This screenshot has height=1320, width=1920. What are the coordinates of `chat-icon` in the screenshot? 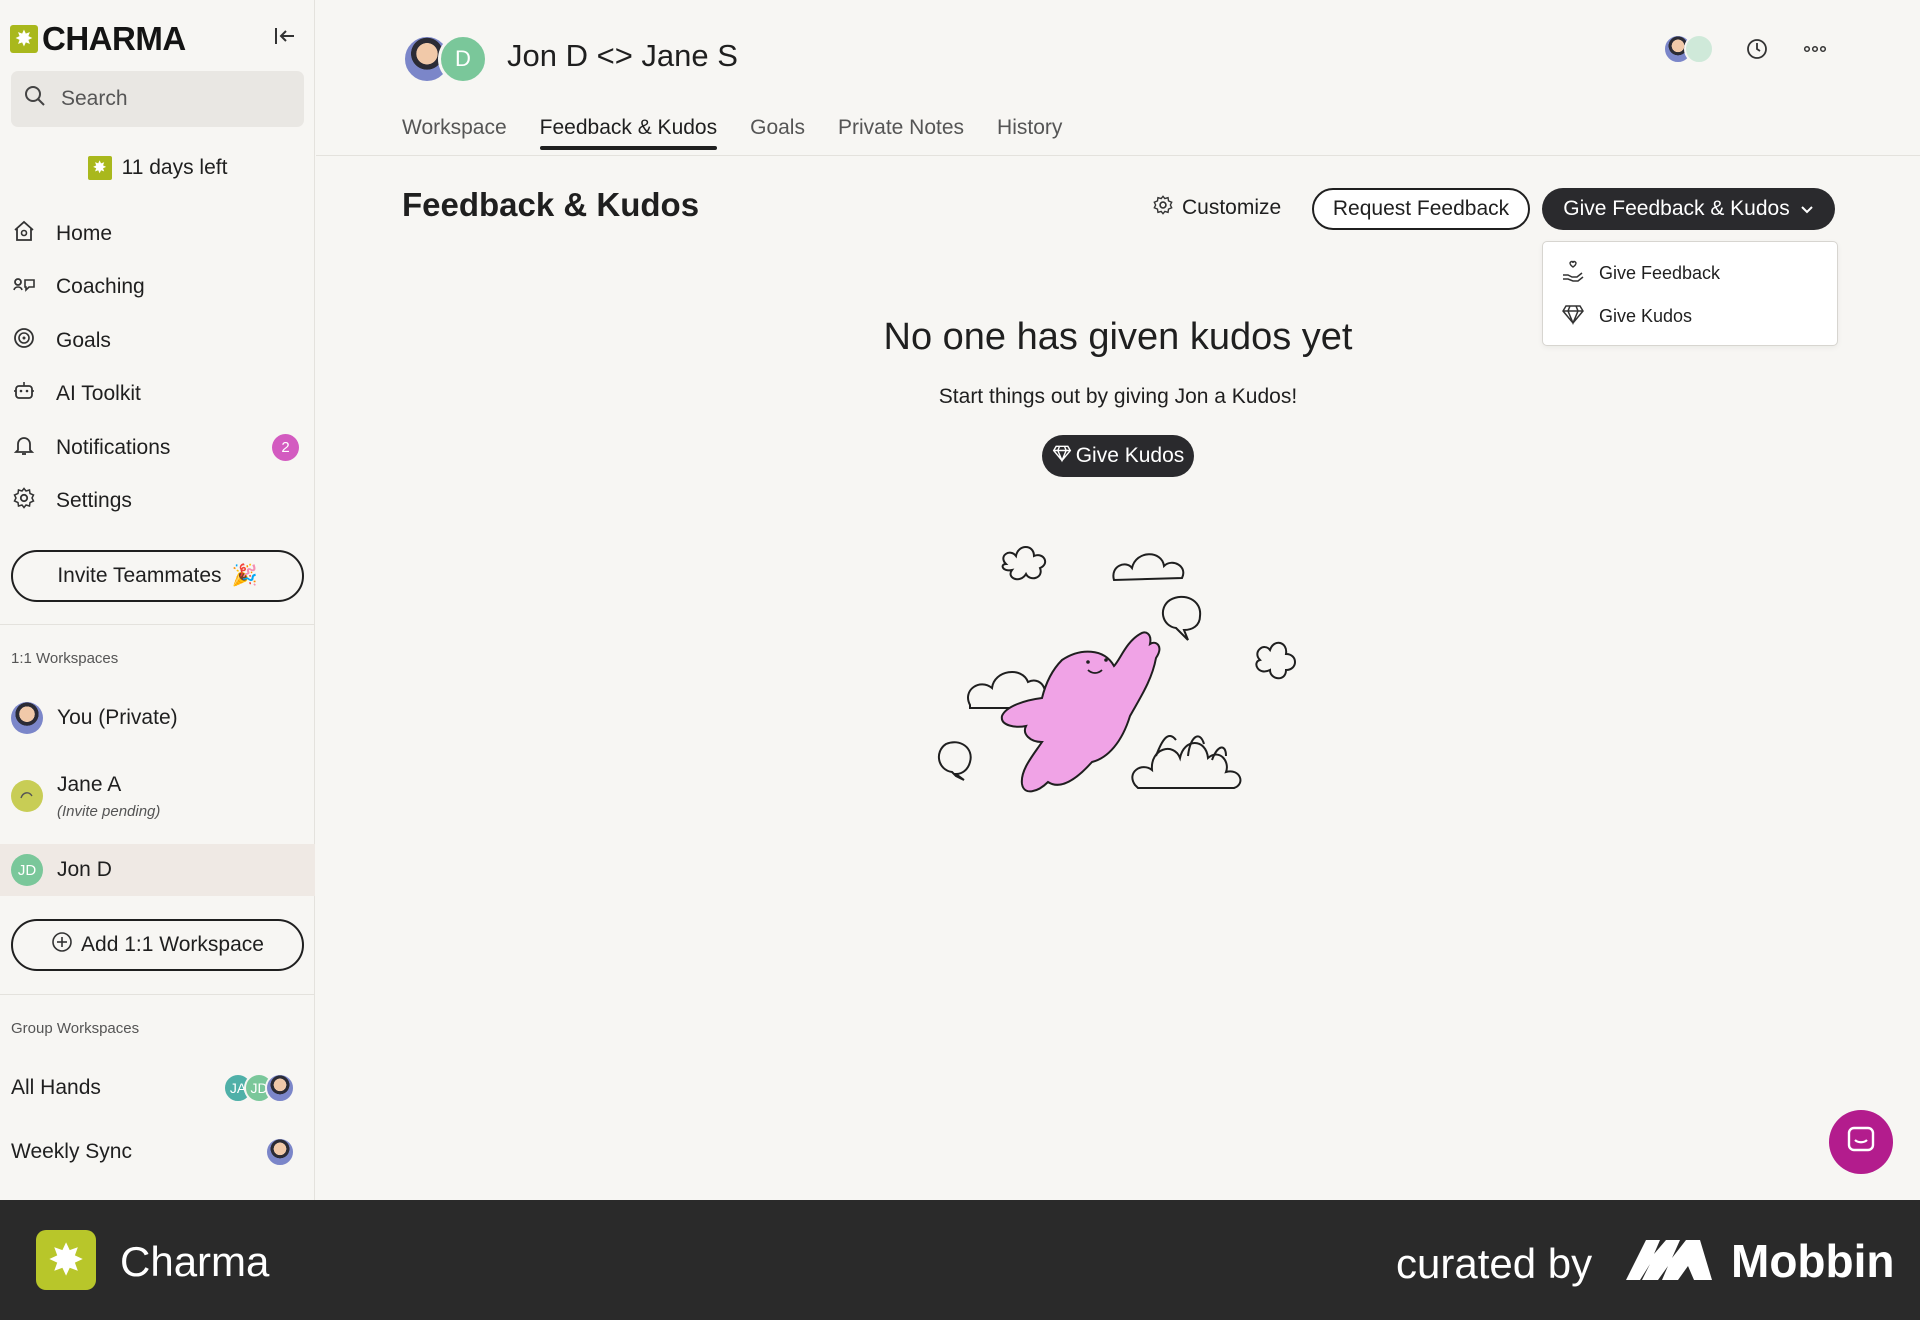 It's located at (1861, 1142).